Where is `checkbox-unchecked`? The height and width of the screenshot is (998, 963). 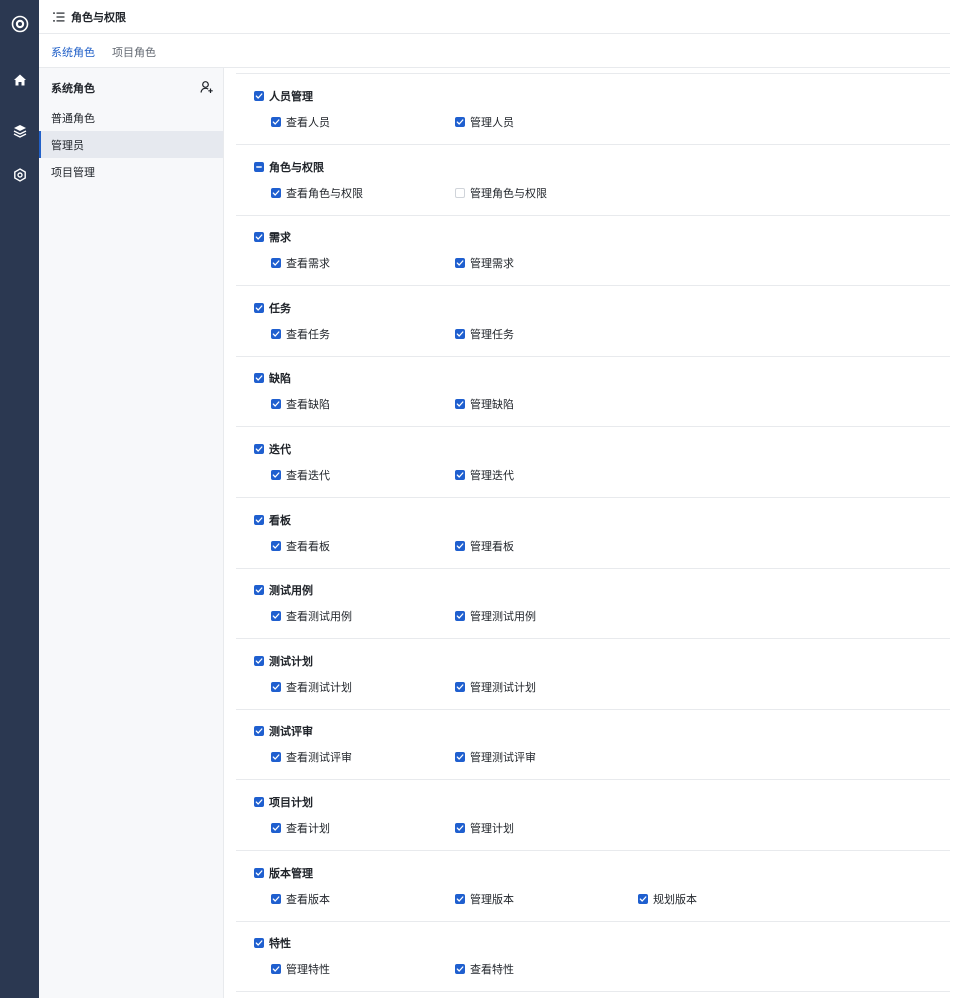 checkbox-unchecked is located at coordinates (460, 192).